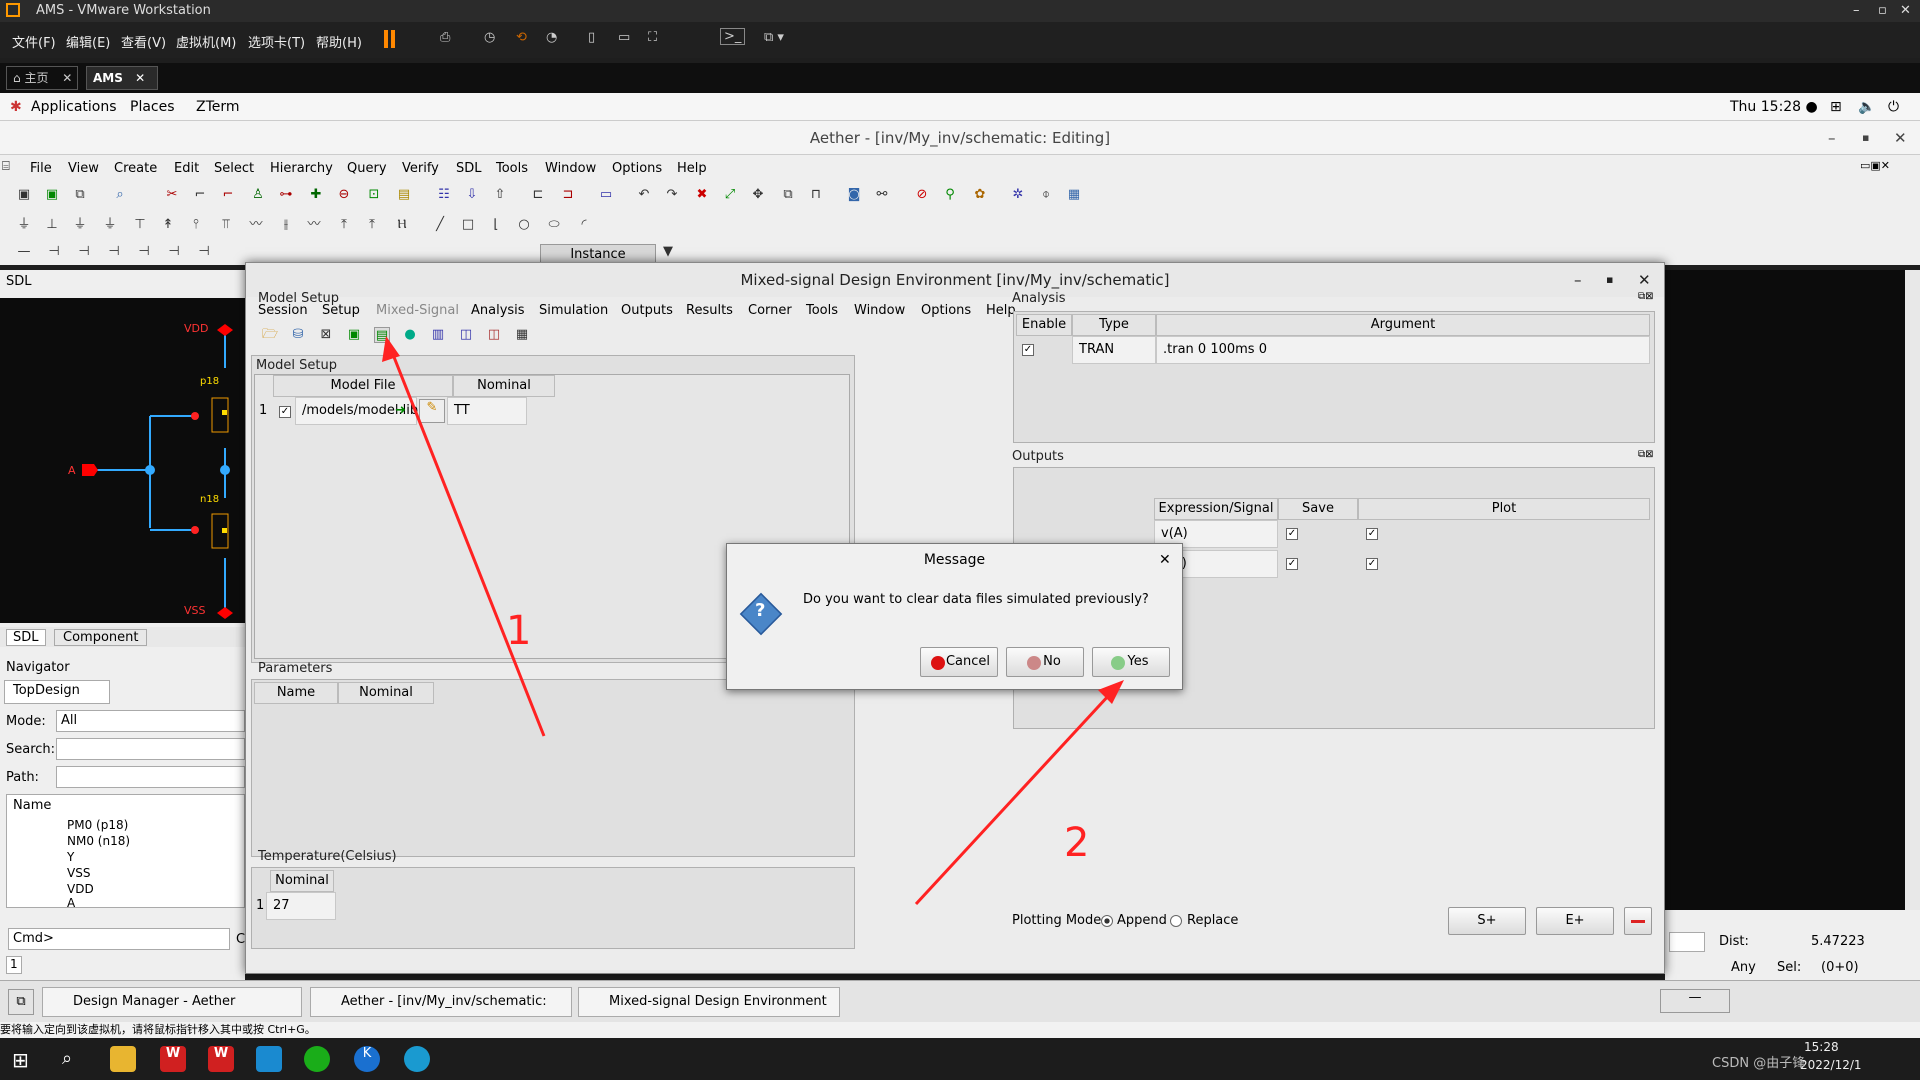  I want to click on workspace-switcher: —, so click(1695, 1001).